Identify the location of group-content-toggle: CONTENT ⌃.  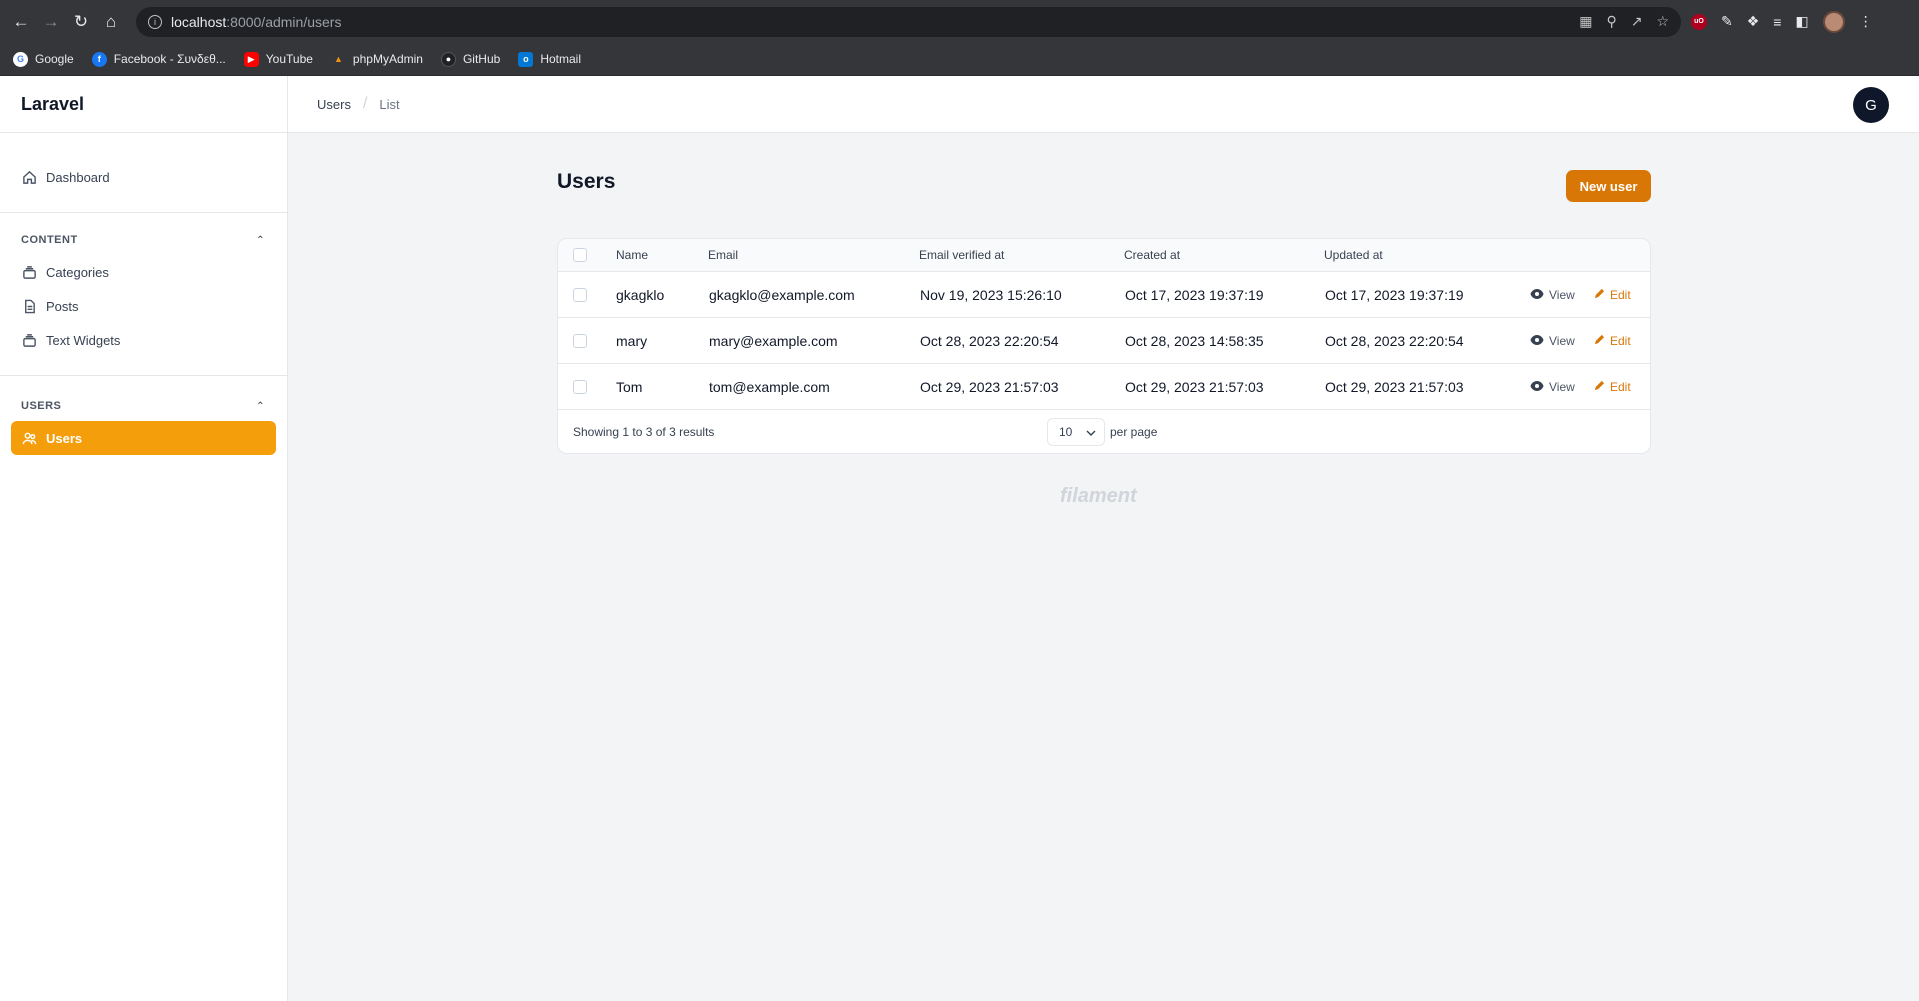
(143, 240).